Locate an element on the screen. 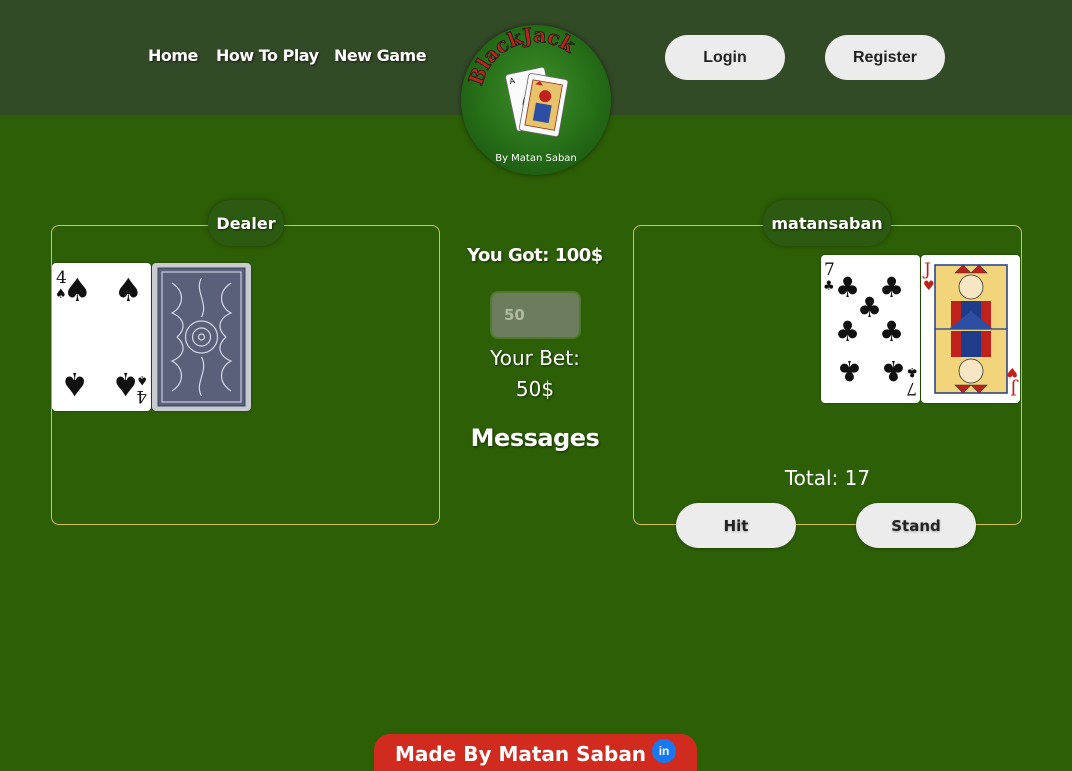  bet-label: Your Bet: is located at coordinates (535, 358).